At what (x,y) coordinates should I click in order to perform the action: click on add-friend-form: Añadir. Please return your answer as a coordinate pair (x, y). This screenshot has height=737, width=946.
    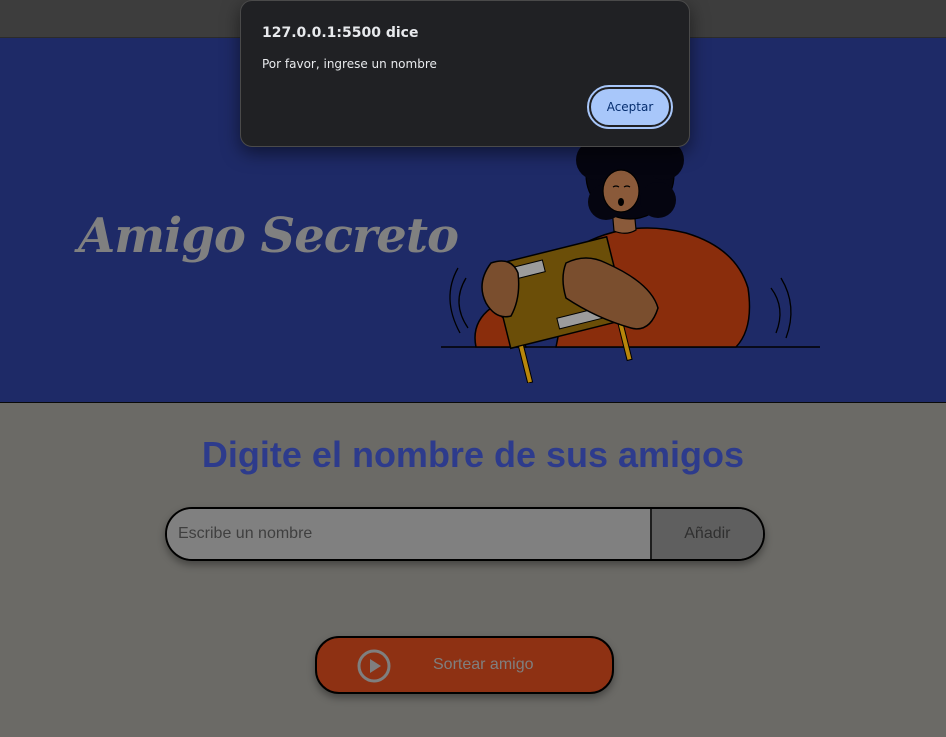
    Looking at the image, I should click on (465, 534).